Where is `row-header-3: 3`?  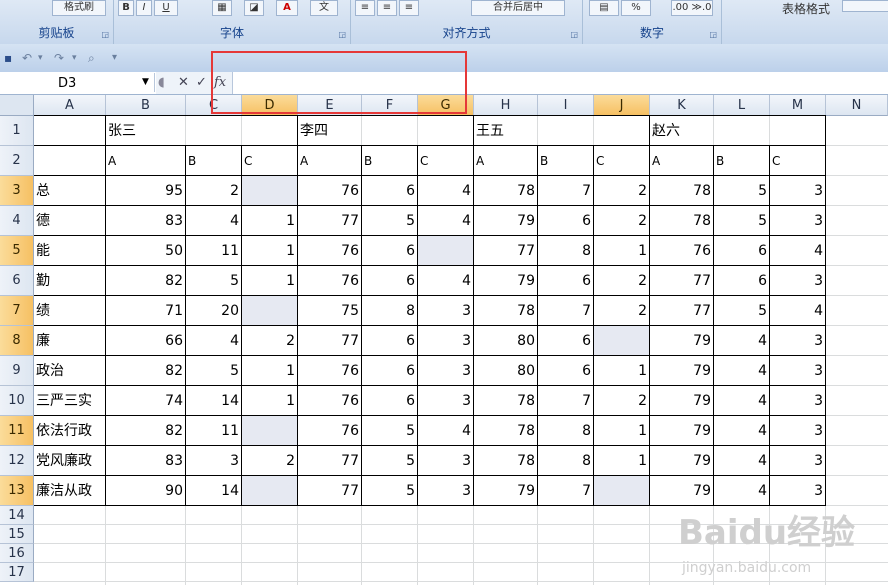
row-header-3: 3 is located at coordinates (17, 191).